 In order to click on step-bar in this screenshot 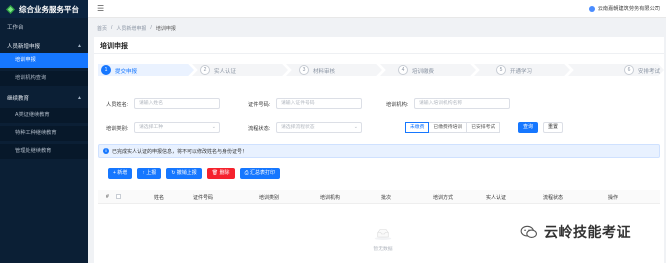, I will do `click(146, 70)`.